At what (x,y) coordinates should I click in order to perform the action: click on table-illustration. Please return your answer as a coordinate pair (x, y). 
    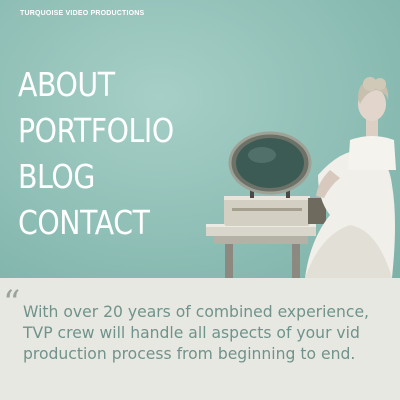
    Looking at the image, I should click on (261, 251).